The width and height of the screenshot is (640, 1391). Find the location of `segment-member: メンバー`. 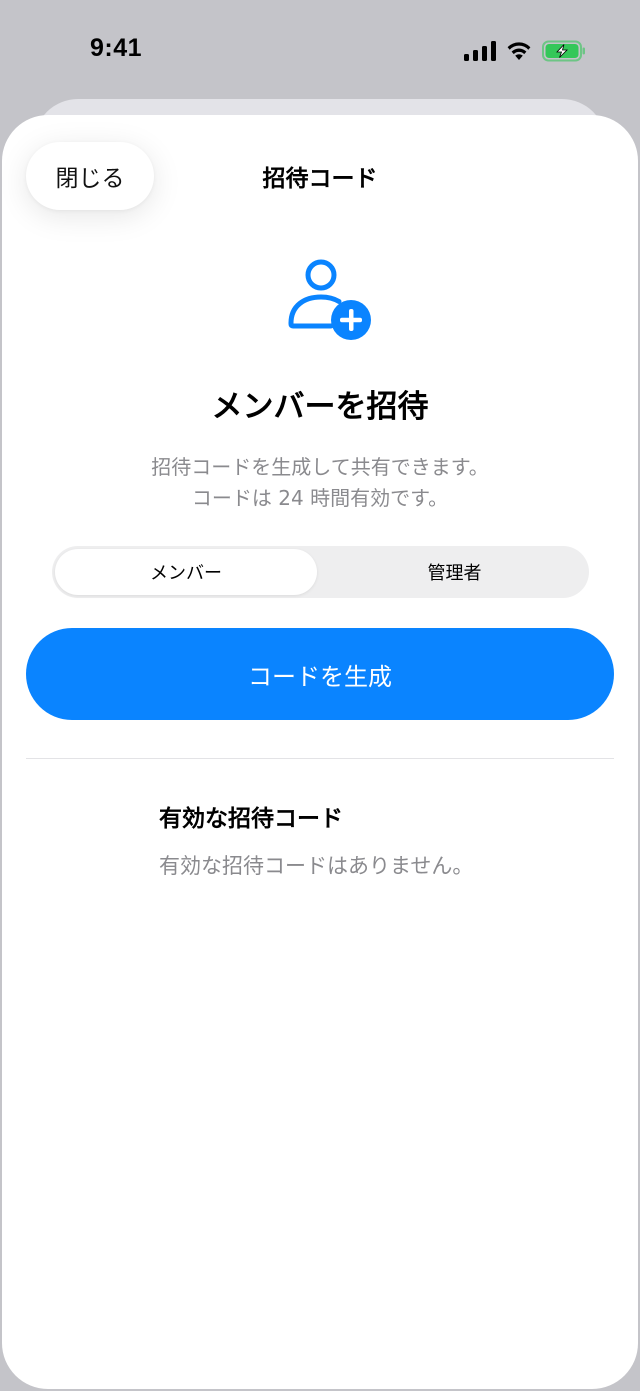

segment-member: メンバー is located at coordinates (186, 572).